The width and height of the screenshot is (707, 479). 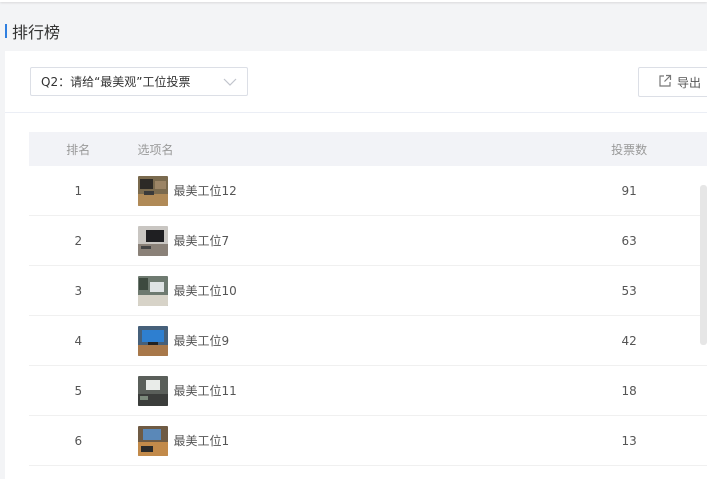 What do you see at coordinates (78, 149) in the screenshot?
I see `column-header-rank: 排名` at bounding box center [78, 149].